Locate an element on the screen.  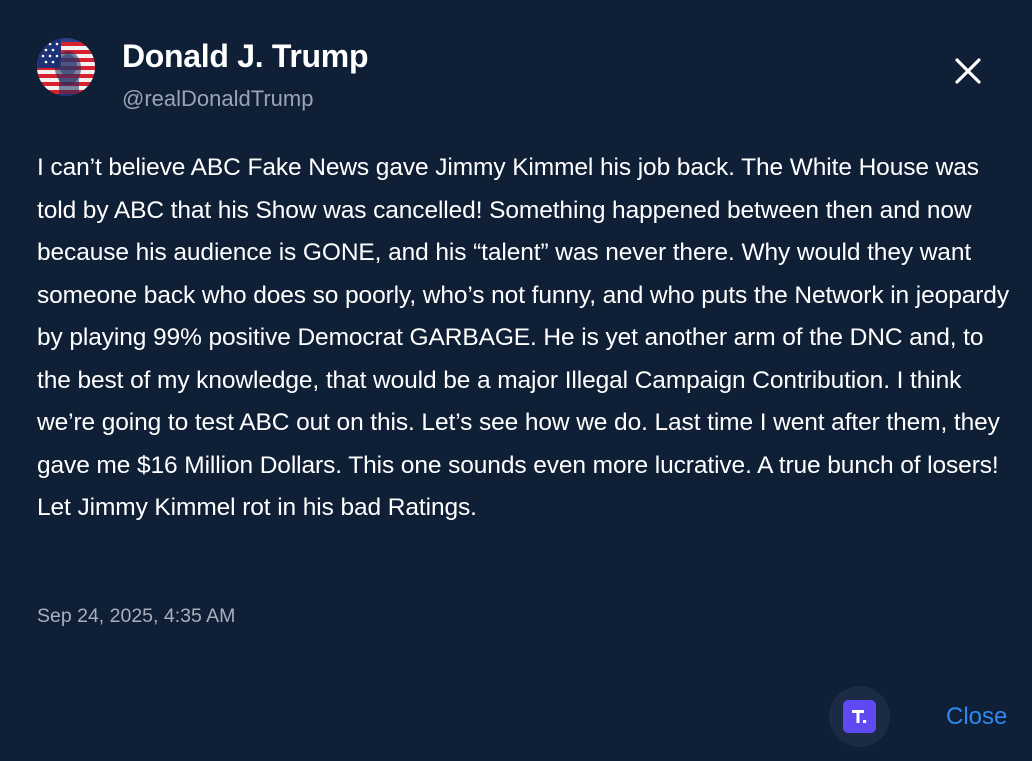
avatar is located at coordinates (66, 67).